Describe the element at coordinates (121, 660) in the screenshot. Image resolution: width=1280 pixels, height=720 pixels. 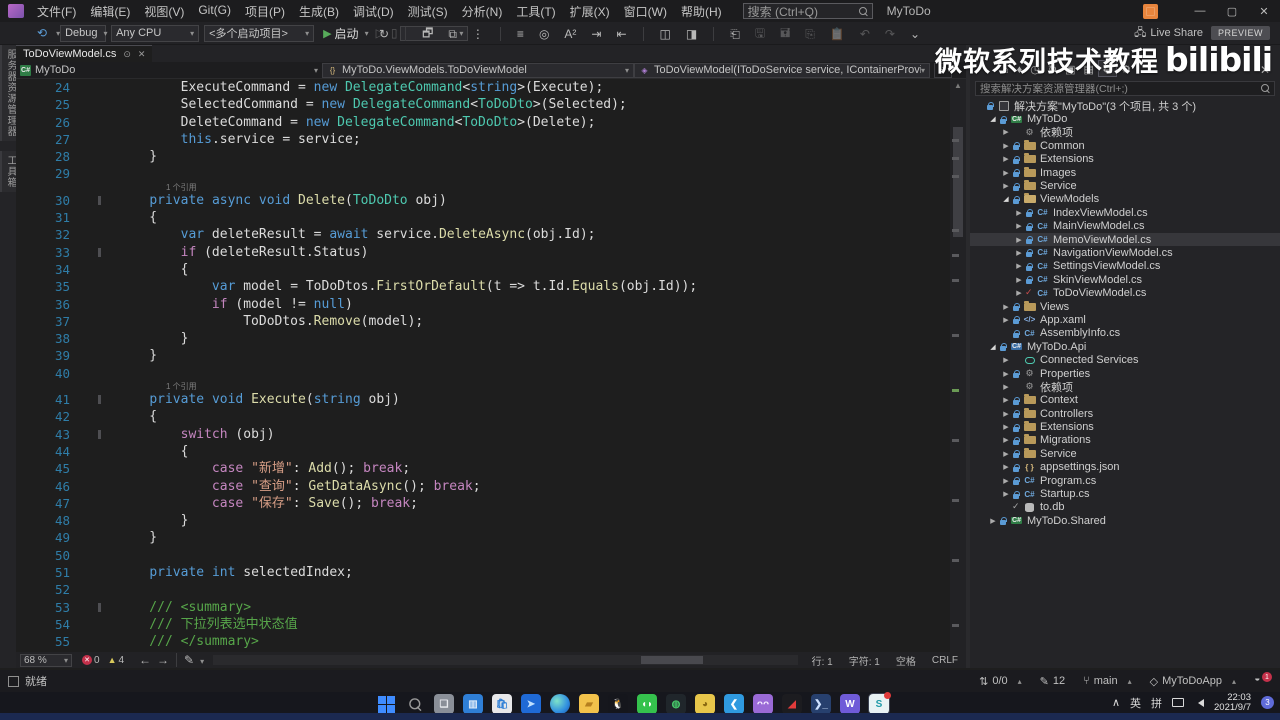
I see `warning-count: 4` at that location.